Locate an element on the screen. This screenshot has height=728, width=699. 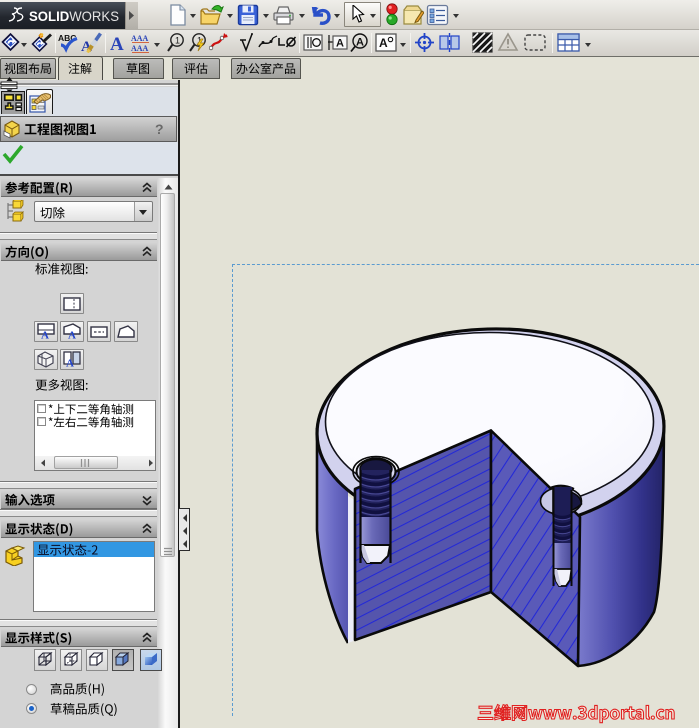
svg-text: 1 is located at coordinates (177, 41).